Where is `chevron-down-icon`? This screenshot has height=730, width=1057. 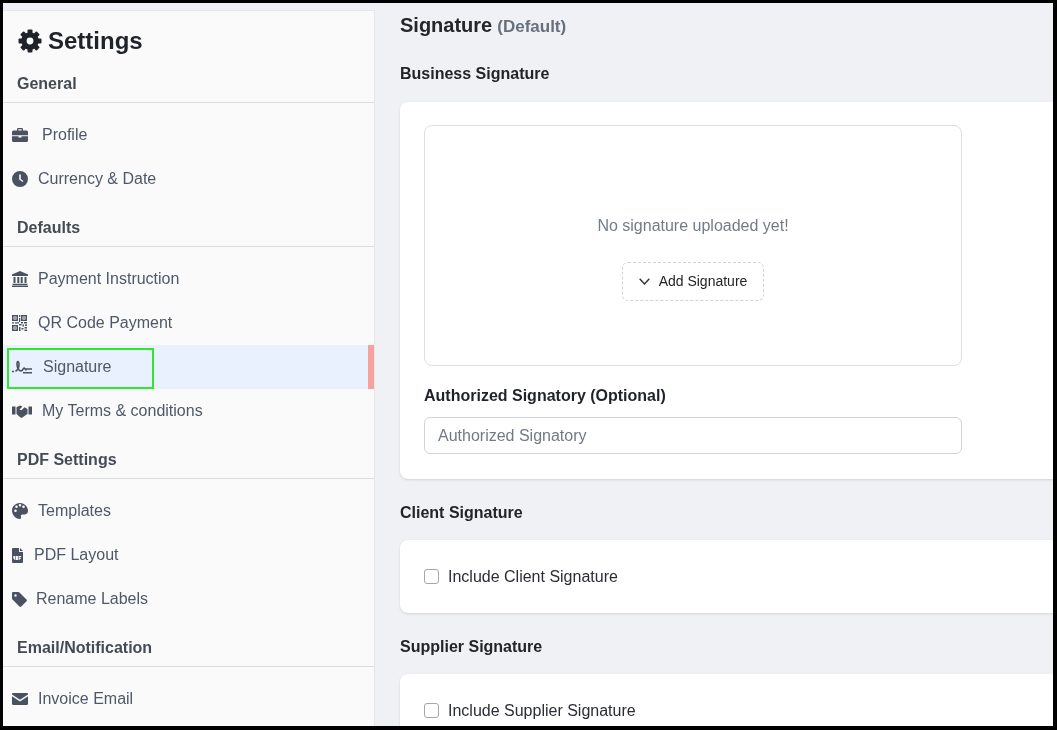 chevron-down-icon is located at coordinates (644, 281).